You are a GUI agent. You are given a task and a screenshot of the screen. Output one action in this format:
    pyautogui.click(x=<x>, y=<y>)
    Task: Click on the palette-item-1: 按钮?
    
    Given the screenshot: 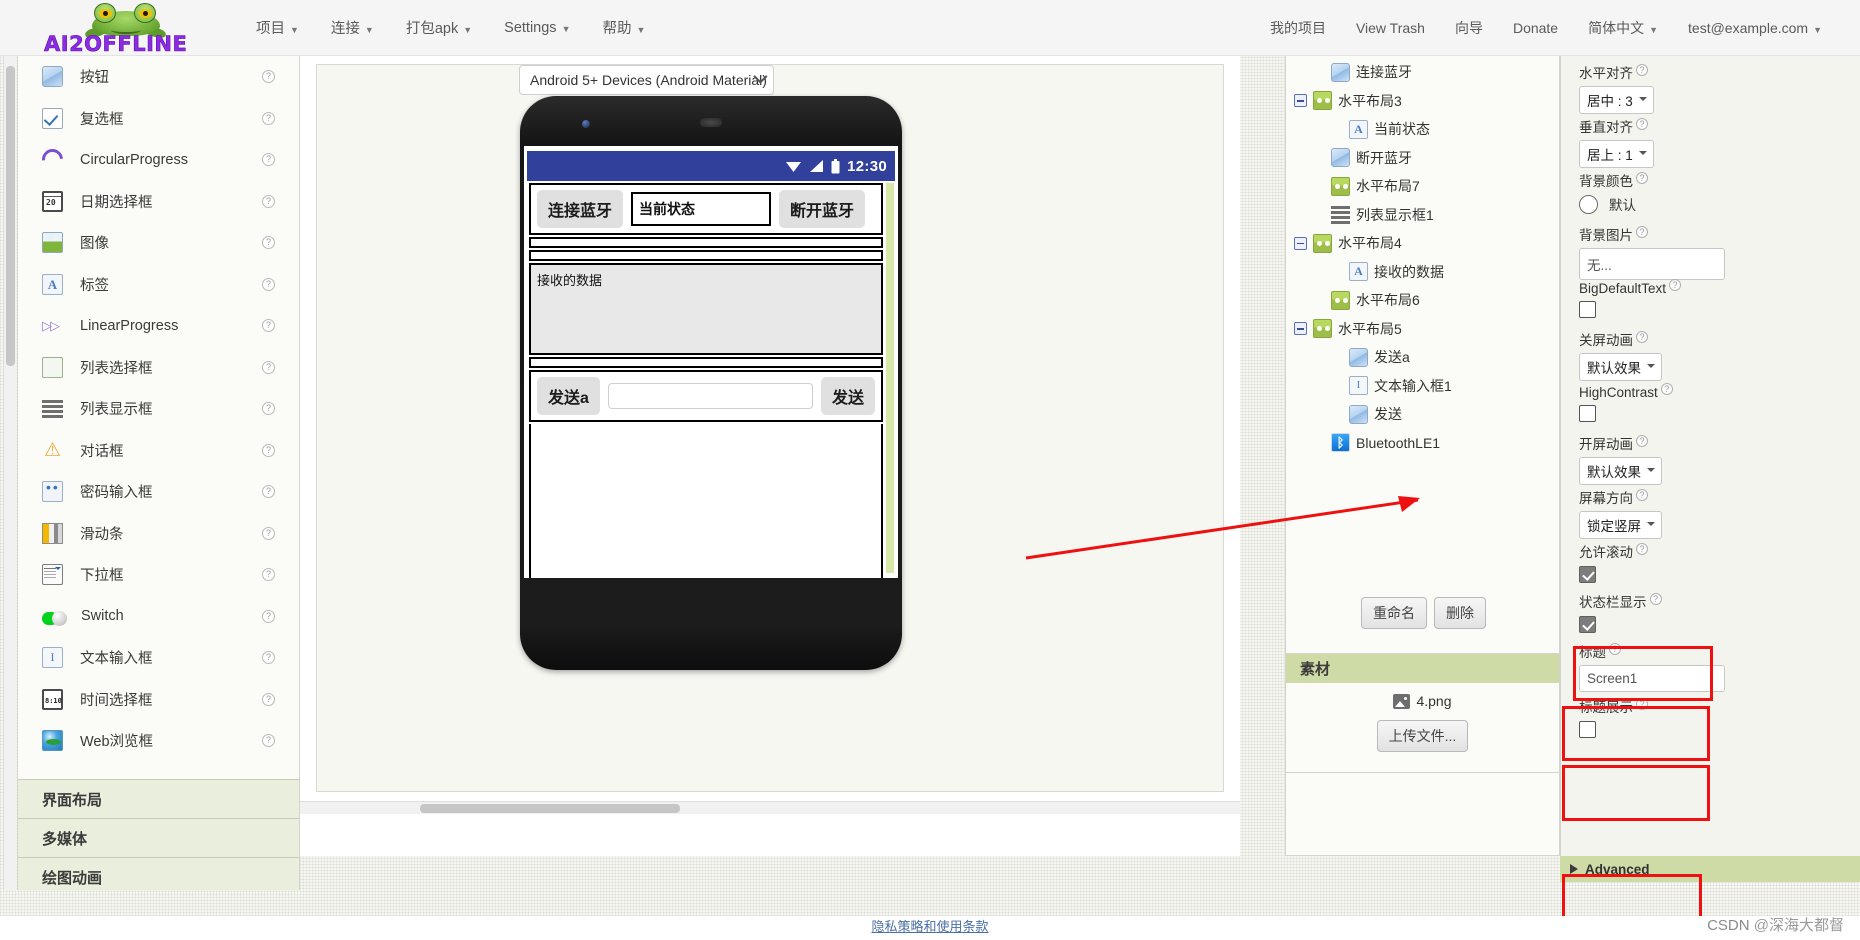 What is the action you would take?
    pyautogui.click(x=158, y=77)
    